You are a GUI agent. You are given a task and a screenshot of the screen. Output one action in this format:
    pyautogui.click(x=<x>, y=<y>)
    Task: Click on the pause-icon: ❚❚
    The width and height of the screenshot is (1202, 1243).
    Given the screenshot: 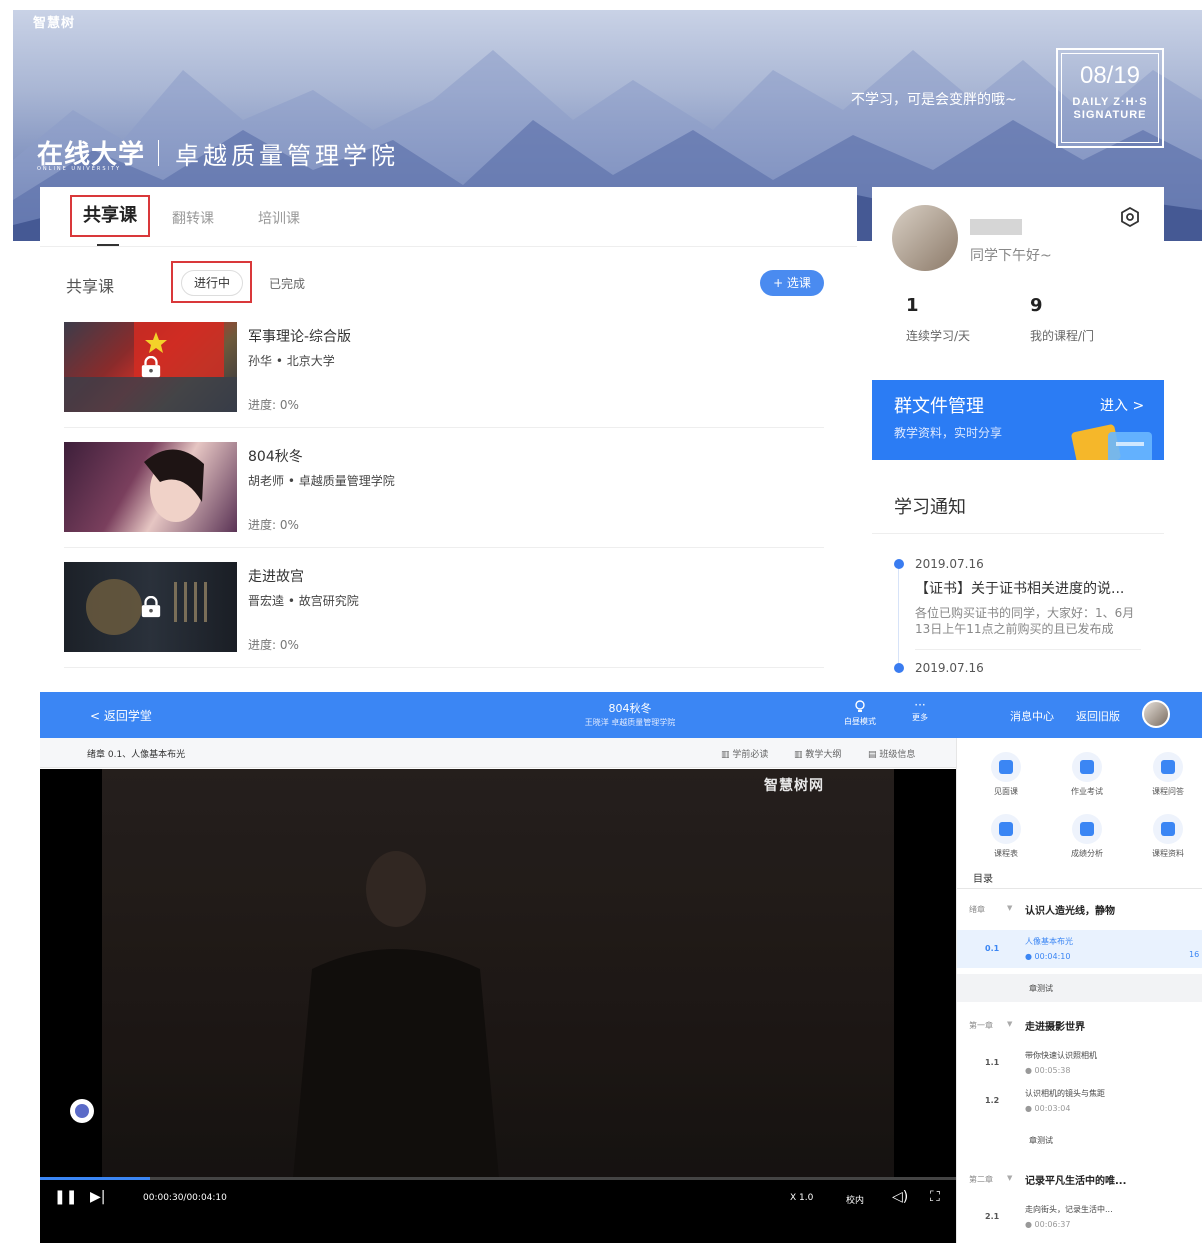 What is the action you would take?
    pyautogui.click(x=65, y=1197)
    